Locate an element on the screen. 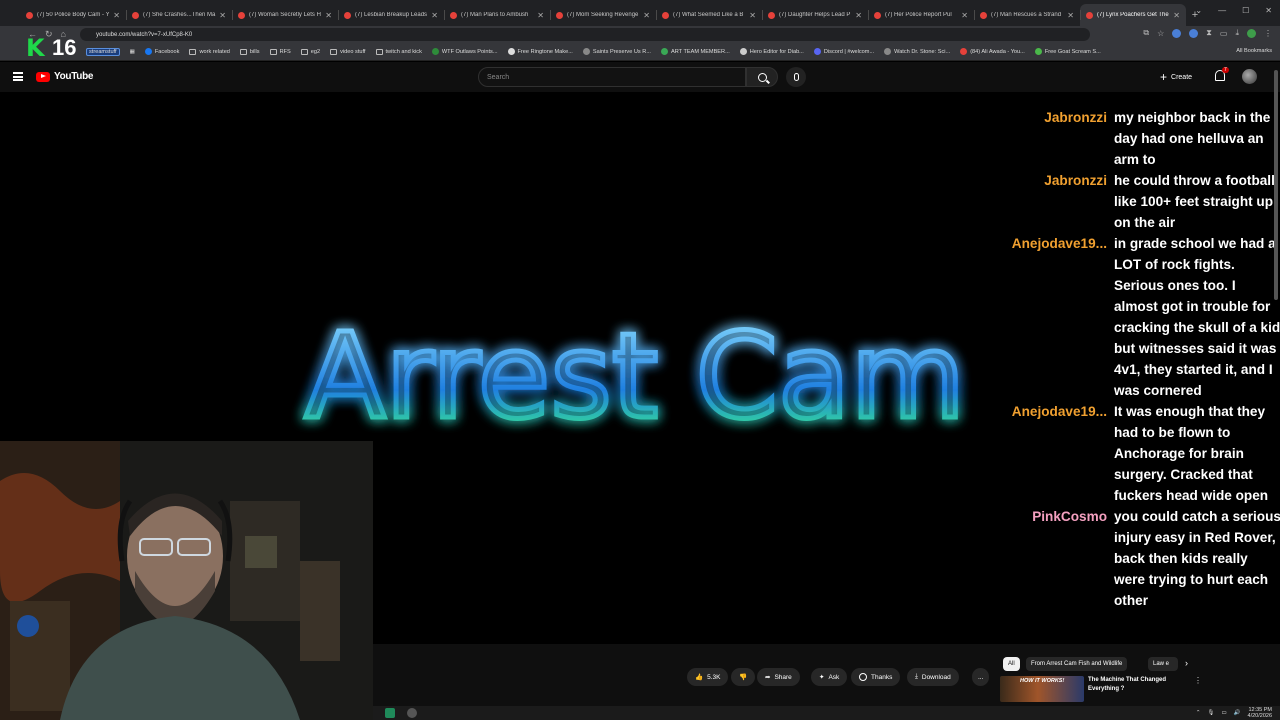  download-button: ⤓ Download is located at coordinates (933, 677).